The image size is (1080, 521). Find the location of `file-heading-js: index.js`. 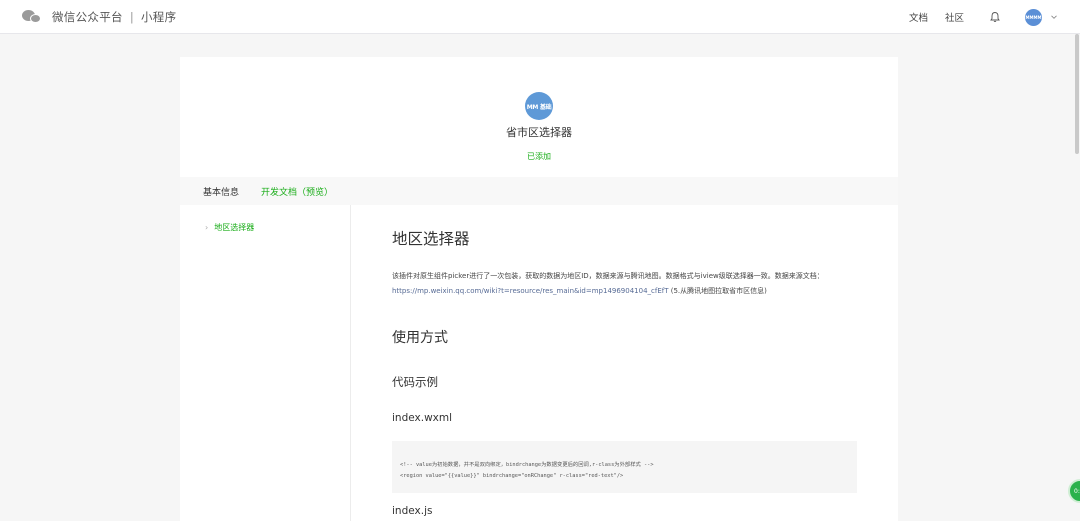

file-heading-js: index.js is located at coordinates (412, 511).